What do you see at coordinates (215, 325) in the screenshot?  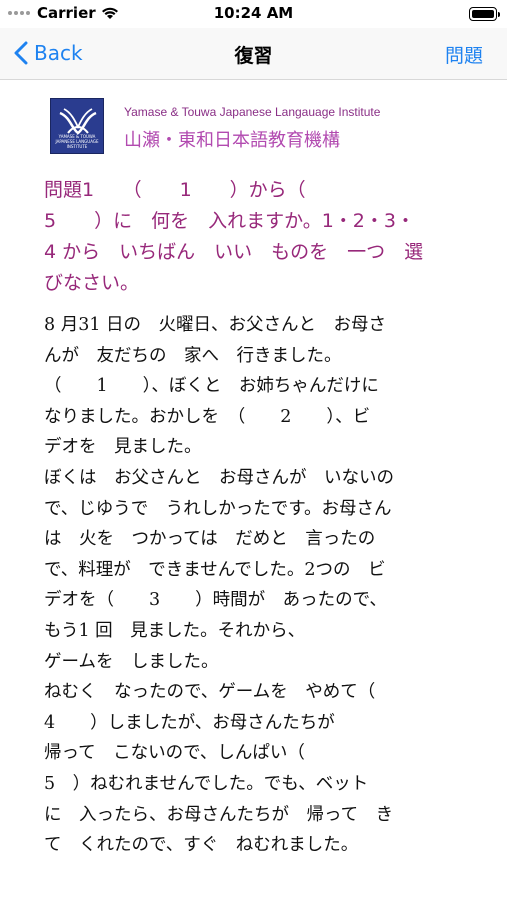 I see `passage-line: 8 月31 日の 火曜日、お父さんと お母さ` at bounding box center [215, 325].